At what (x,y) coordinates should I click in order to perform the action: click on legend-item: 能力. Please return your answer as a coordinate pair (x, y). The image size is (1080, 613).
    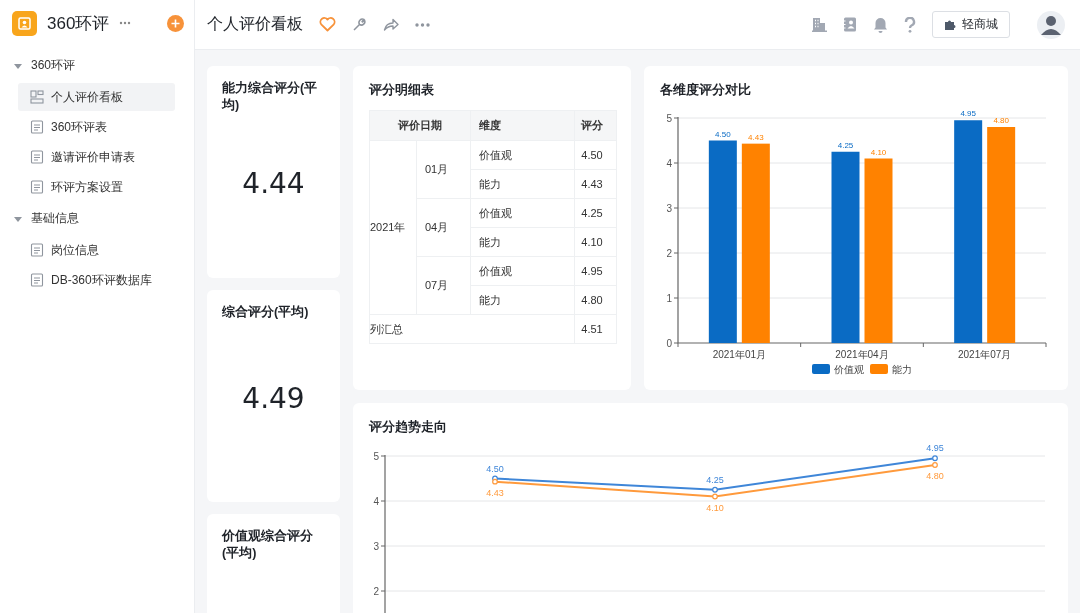
    Looking at the image, I should click on (891, 369).